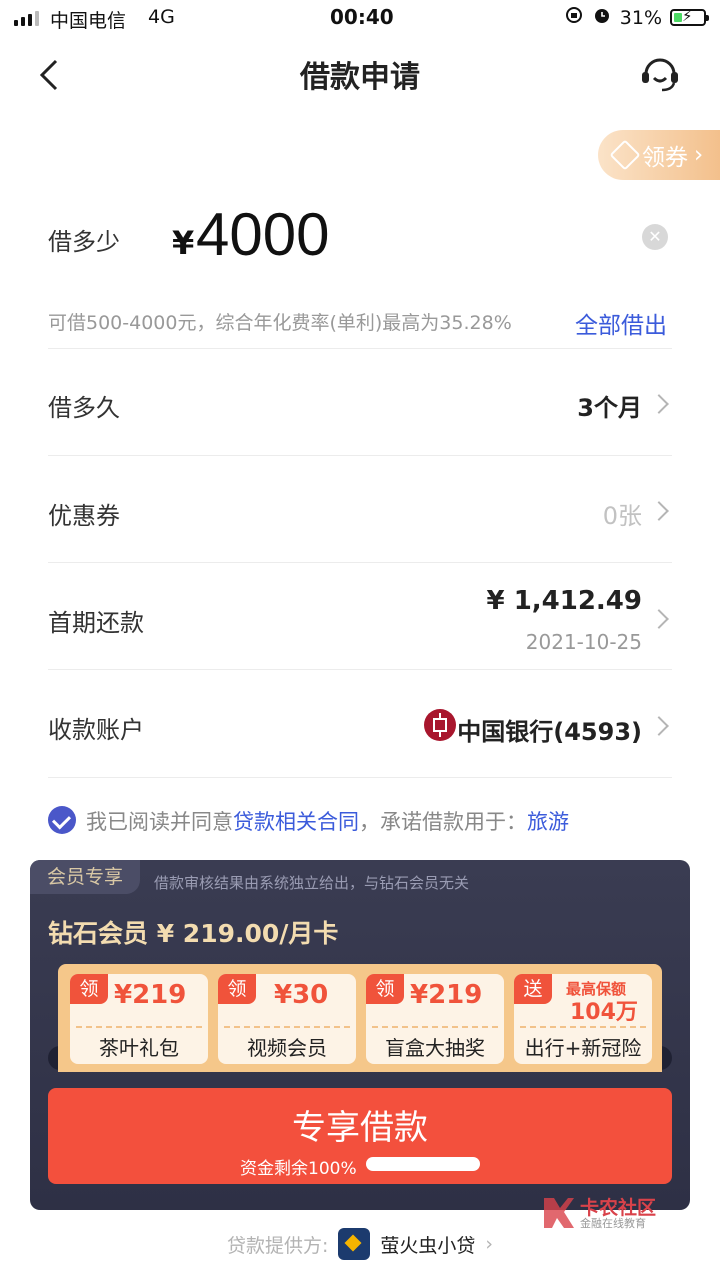 The image size is (720, 1280). I want to click on benefit-badge: 送, so click(533, 989).